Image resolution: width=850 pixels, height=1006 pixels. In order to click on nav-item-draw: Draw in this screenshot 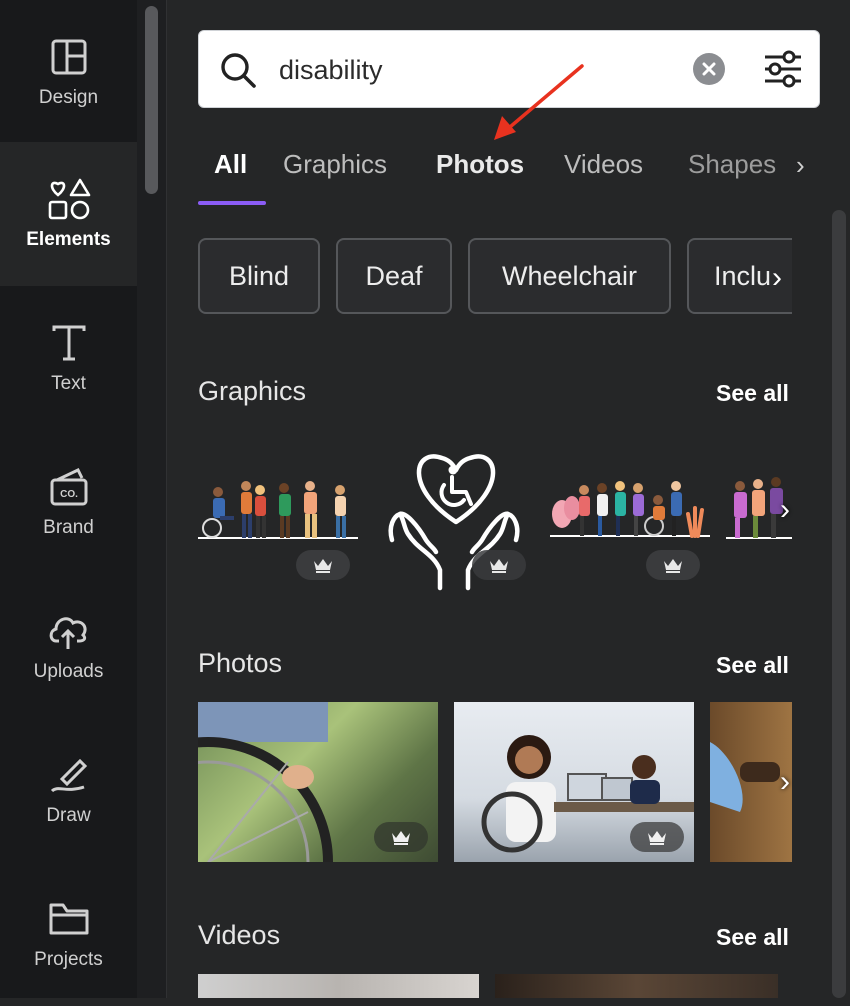, I will do `click(68, 790)`.